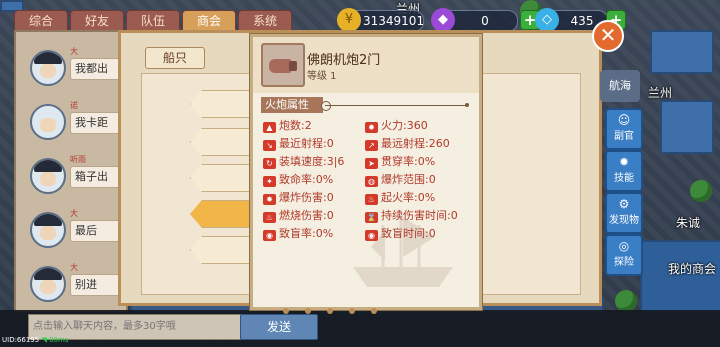  What do you see at coordinates (76, 231) in the screenshot?
I see `chat-message: 大 最后` at bounding box center [76, 231].